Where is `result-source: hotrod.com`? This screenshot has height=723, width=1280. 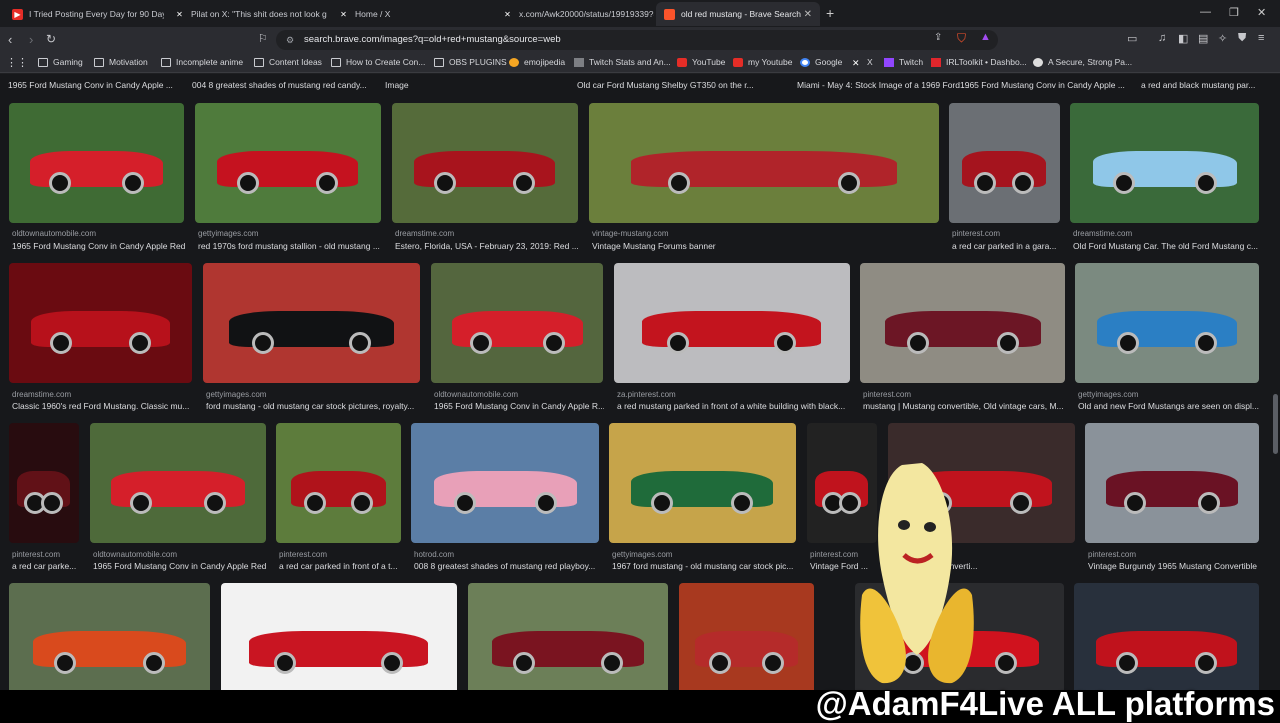 result-source: hotrod.com is located at coordinates (506, 554).